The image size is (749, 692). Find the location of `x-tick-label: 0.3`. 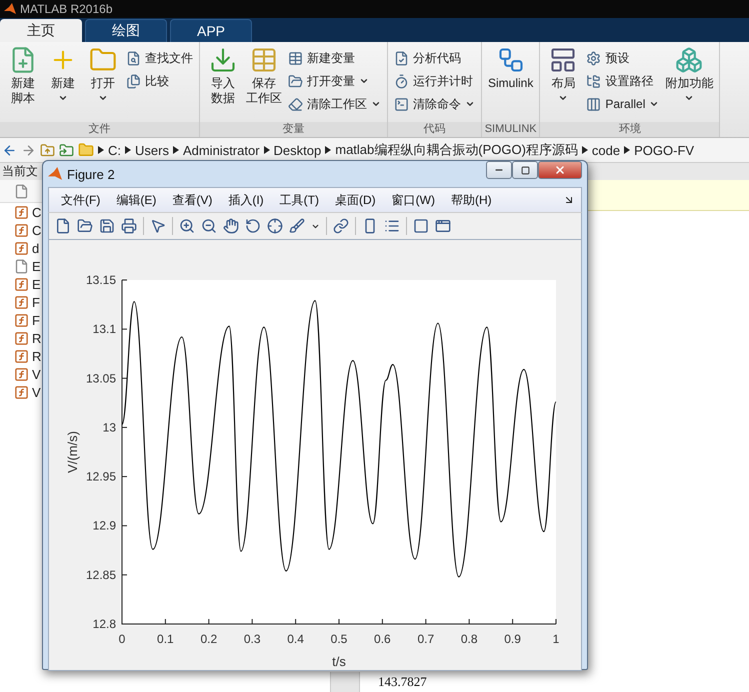

x-tick-label: 0.3 is located at coordinates (252, 639).